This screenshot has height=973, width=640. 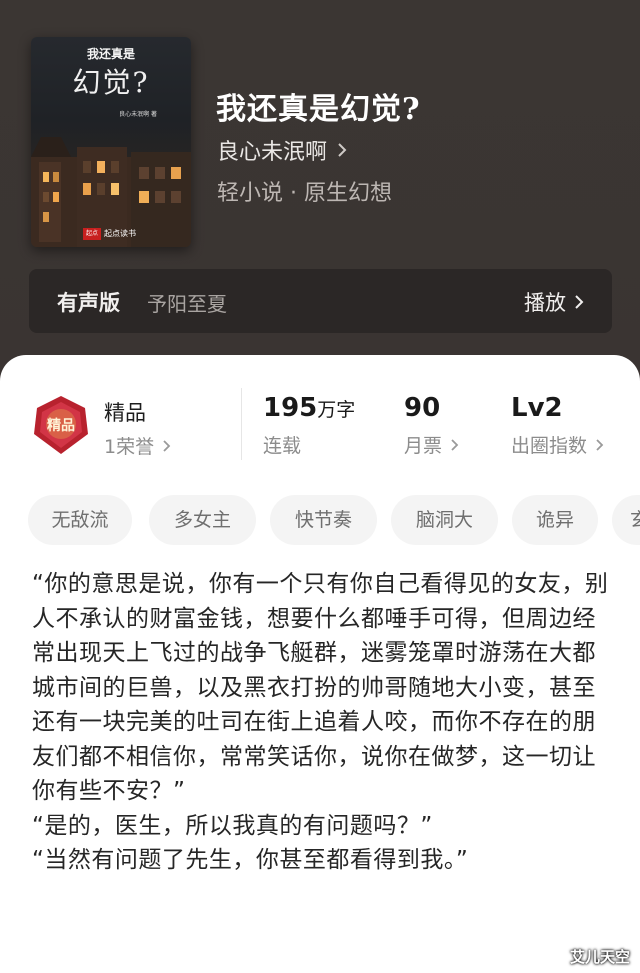 What do you see at coordinates (422, 408) in the screenshot?
I see `monthly-ticket-value: 90` at bounding box center [422, 408].